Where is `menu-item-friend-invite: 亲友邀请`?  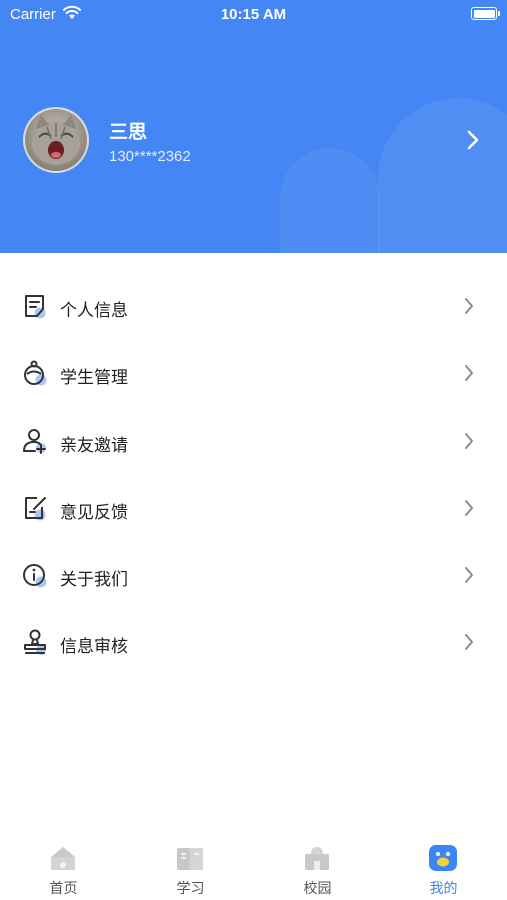 menu-item-friend-invite: 亲友邀请 is located at coordinates (253, 440).